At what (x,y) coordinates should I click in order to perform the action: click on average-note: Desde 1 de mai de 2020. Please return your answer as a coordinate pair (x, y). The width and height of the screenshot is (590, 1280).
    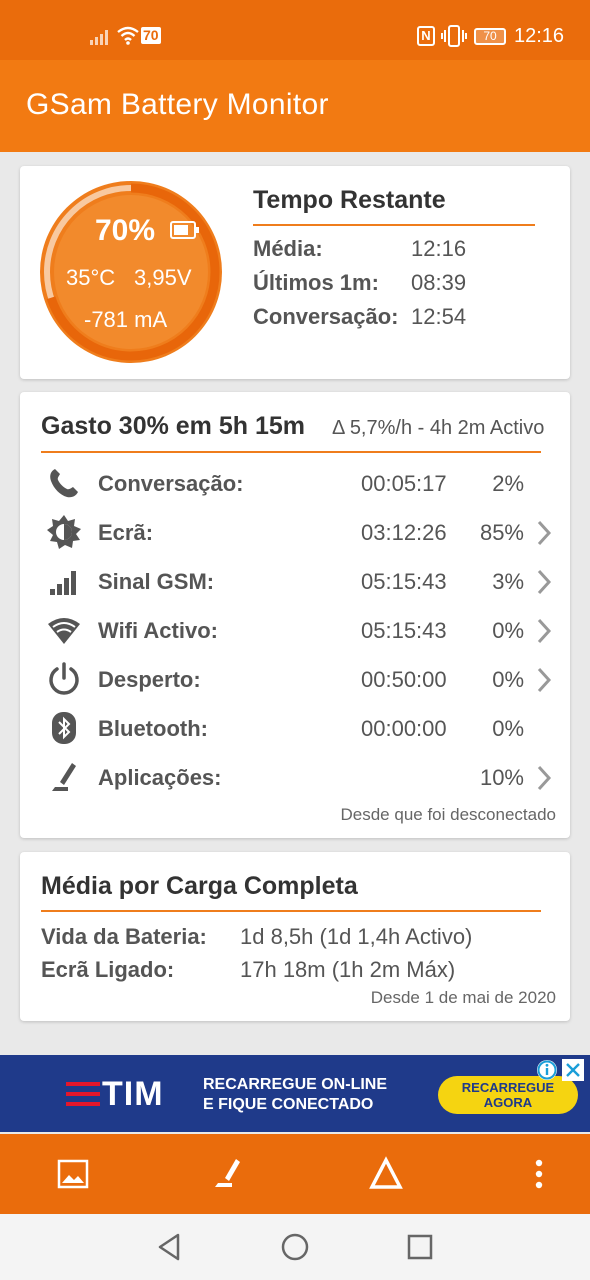
    Looking at the image, I should click on (463, 997).